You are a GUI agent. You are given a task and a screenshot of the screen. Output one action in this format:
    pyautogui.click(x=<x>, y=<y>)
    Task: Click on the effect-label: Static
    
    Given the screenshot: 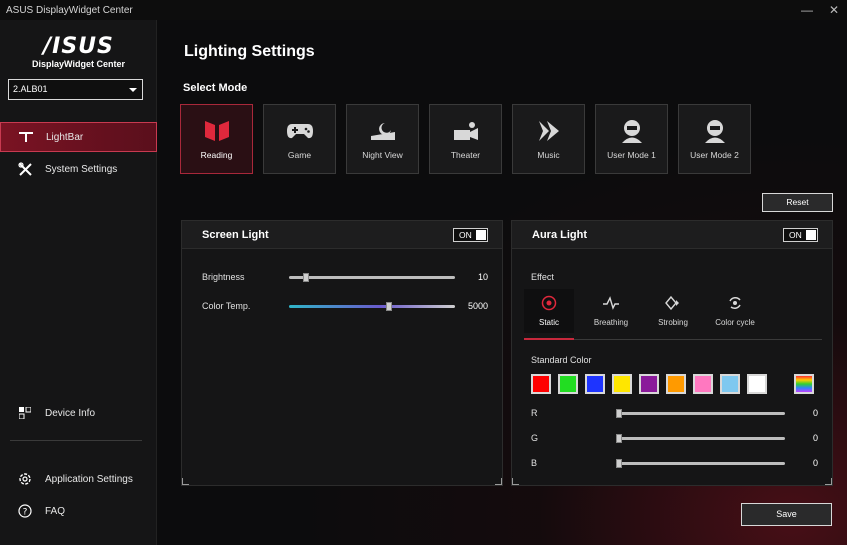 What is the action you would take?
    pyautogui.click(x=548, y=322)
    